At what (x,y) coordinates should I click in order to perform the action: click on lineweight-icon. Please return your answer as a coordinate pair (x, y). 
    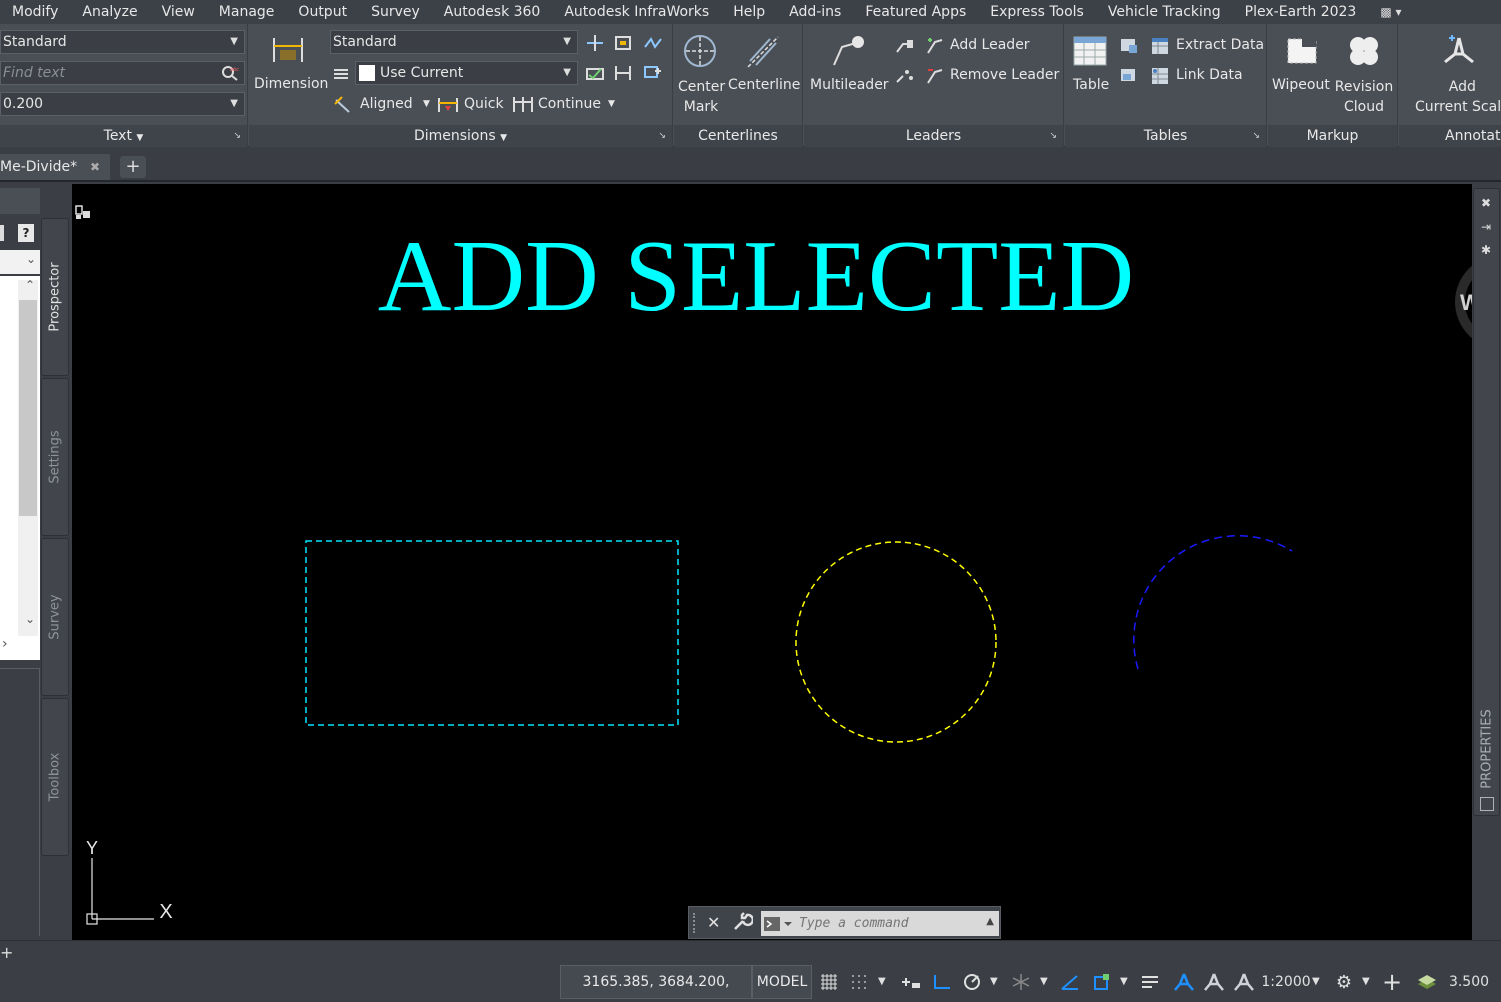
    Looking at the image, I should click on (1150, 982).